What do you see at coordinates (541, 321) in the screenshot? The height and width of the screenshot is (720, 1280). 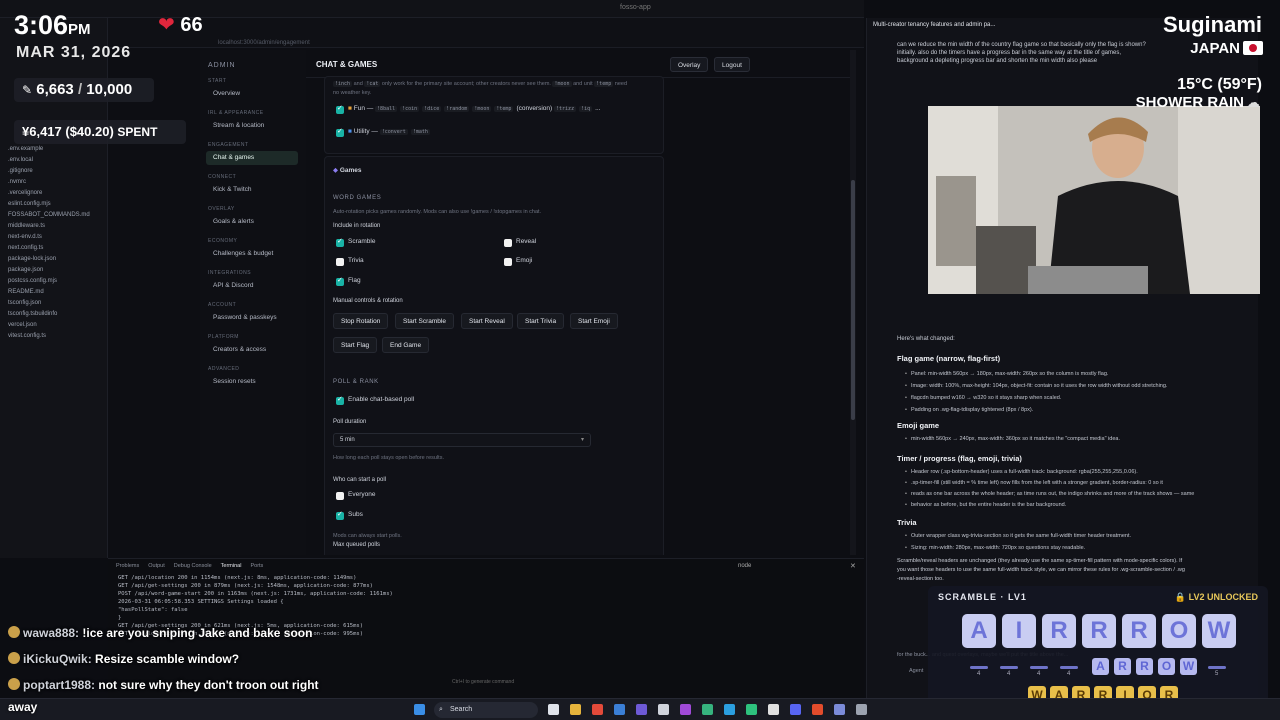 I see `control-button: Start Trivia` at bounding box center [541, 321].